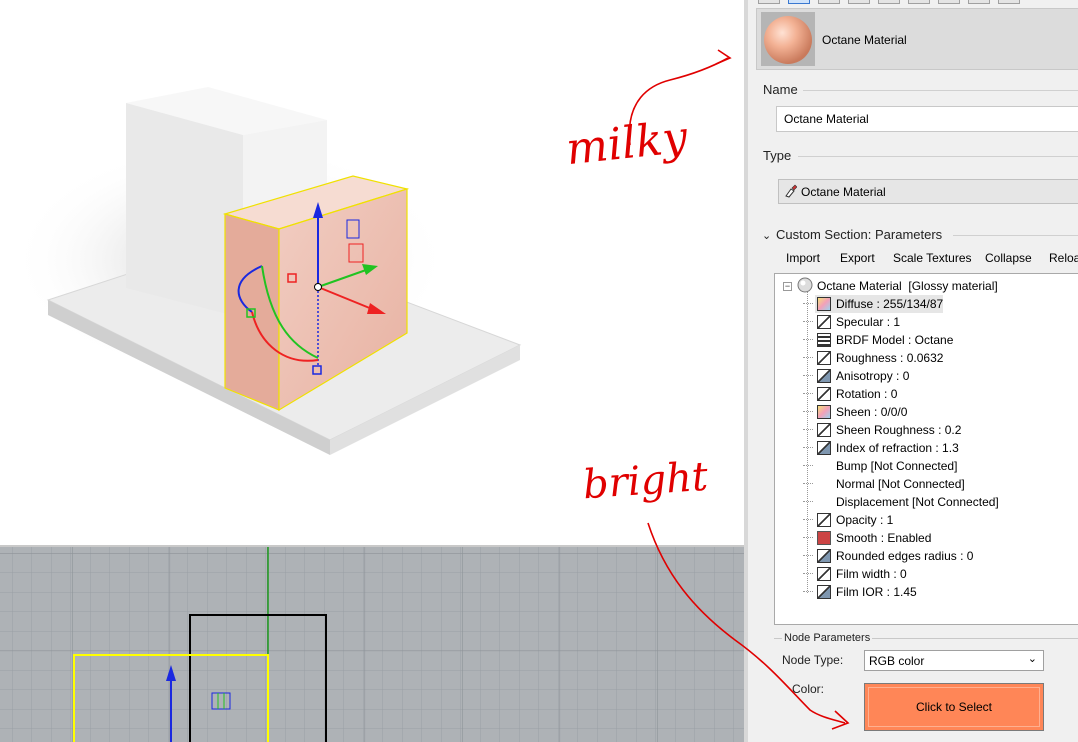 The image size is (1078, 742). What do you see at coordinates (897, 286) in the screenshot?
I see `tree-root: Octane Material [Glossy material]` at bounding box center [897, 286].